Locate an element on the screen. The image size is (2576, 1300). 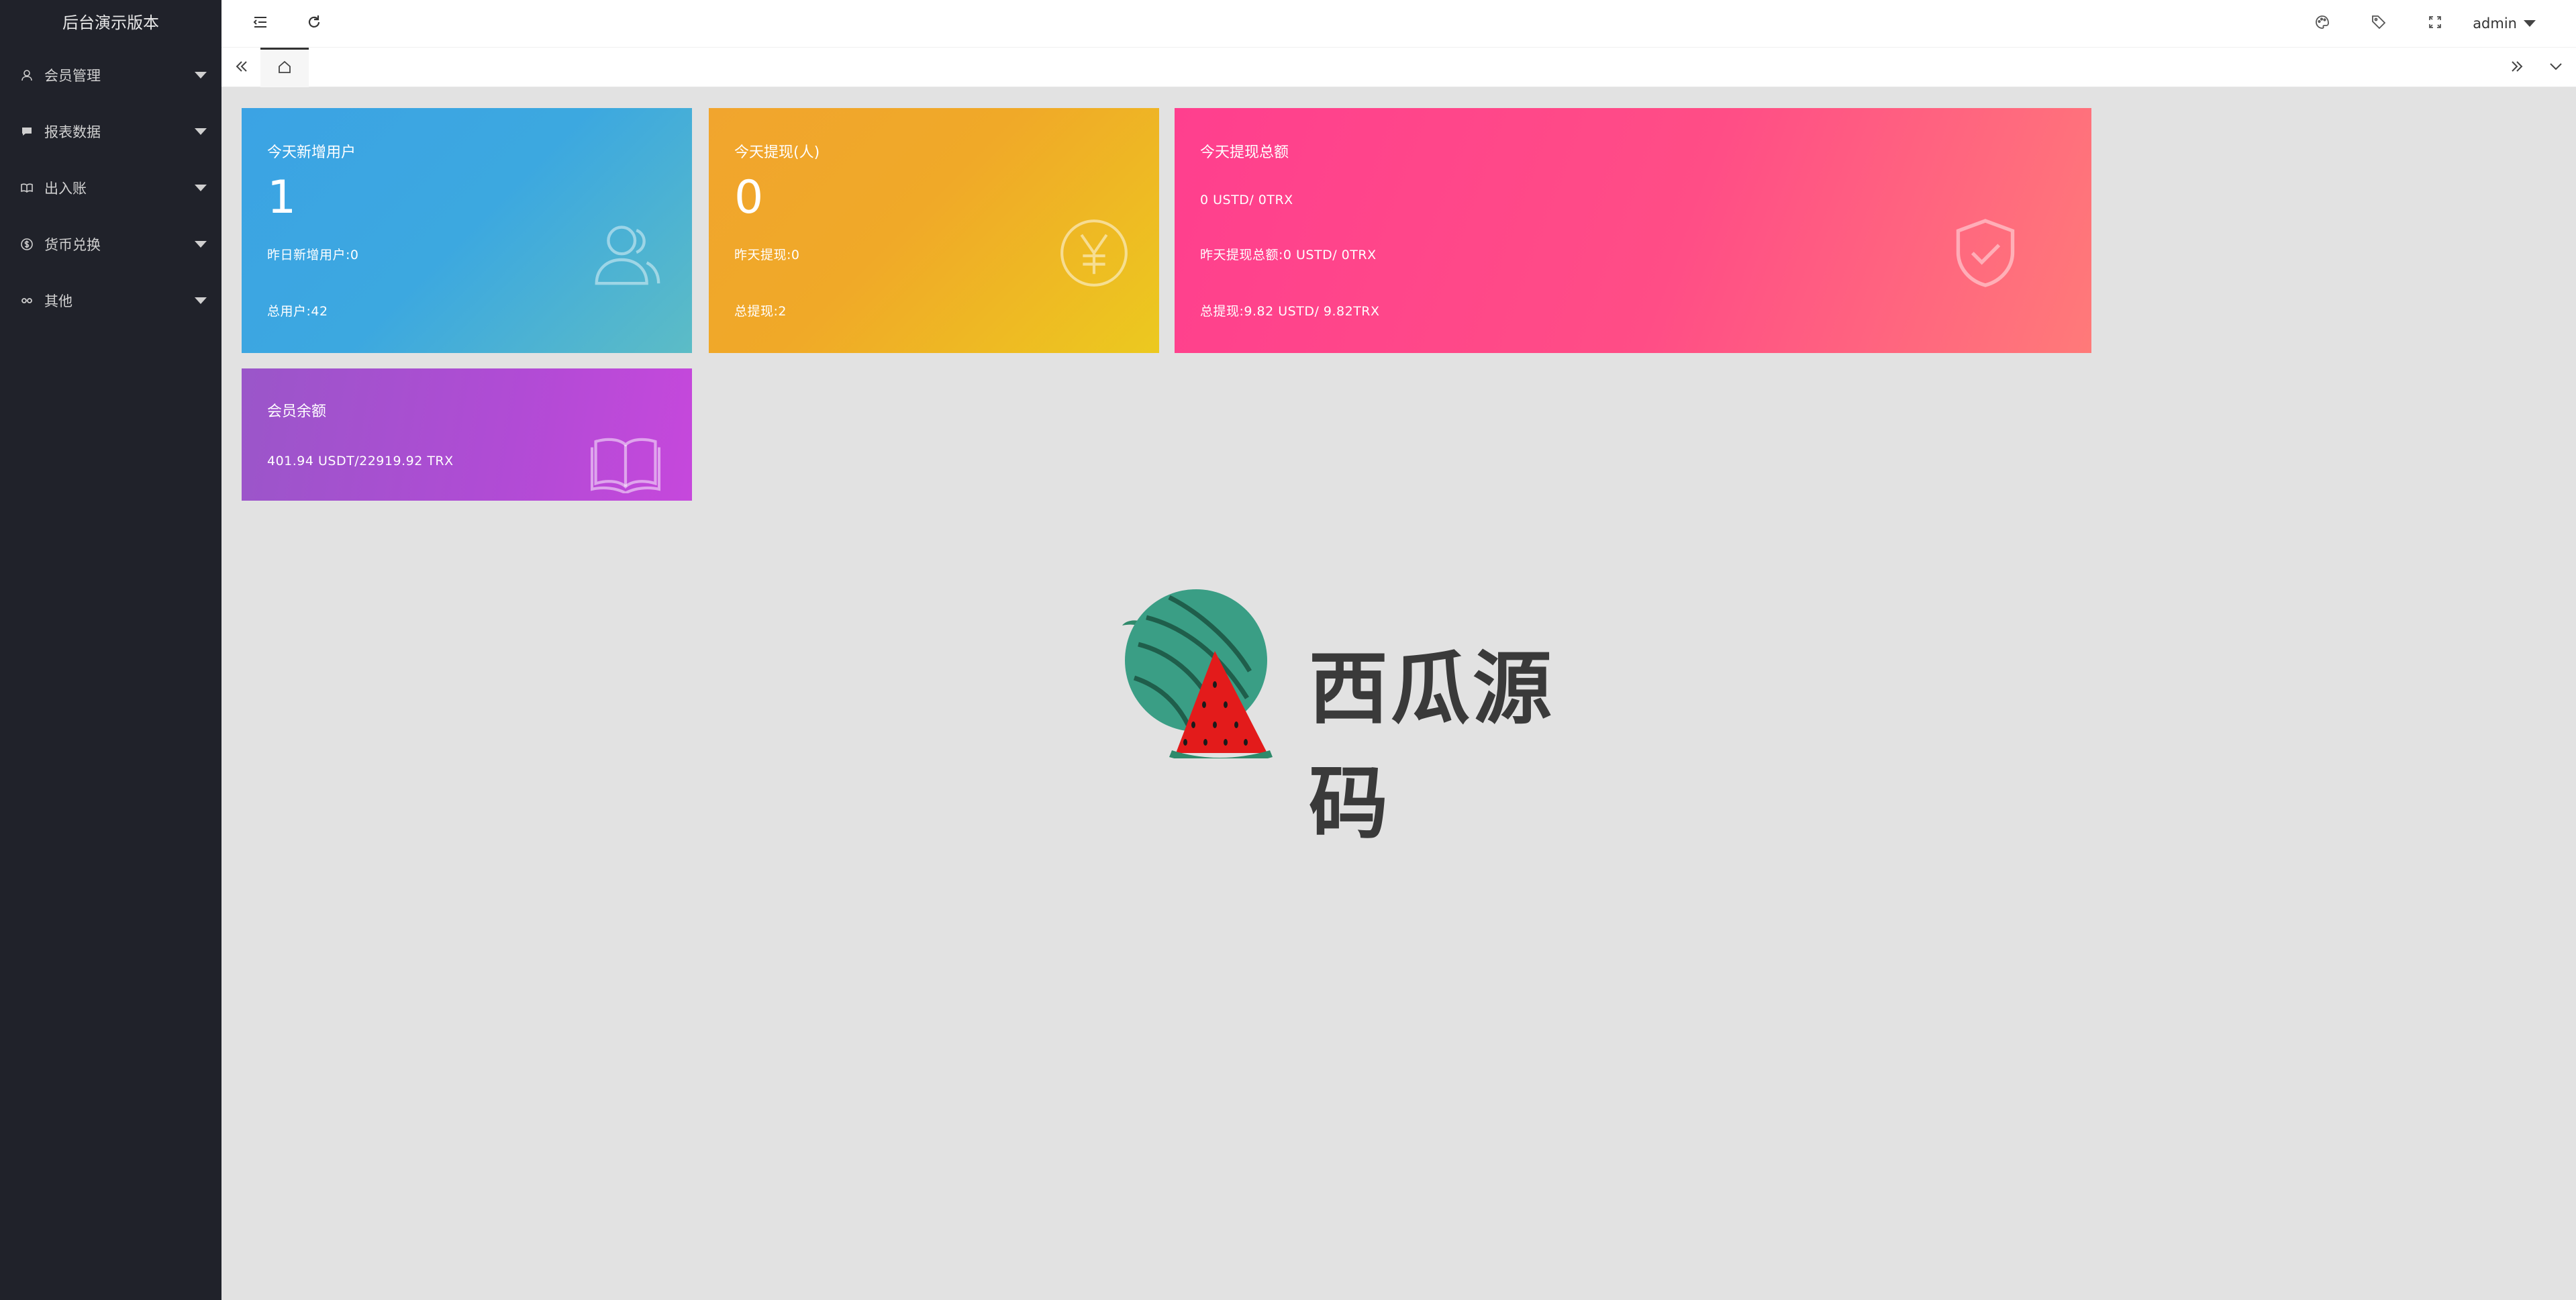
card-yesterday: 昨天提现总额:0 USTD/ 0TRX is located at coordinates (1288, 255).